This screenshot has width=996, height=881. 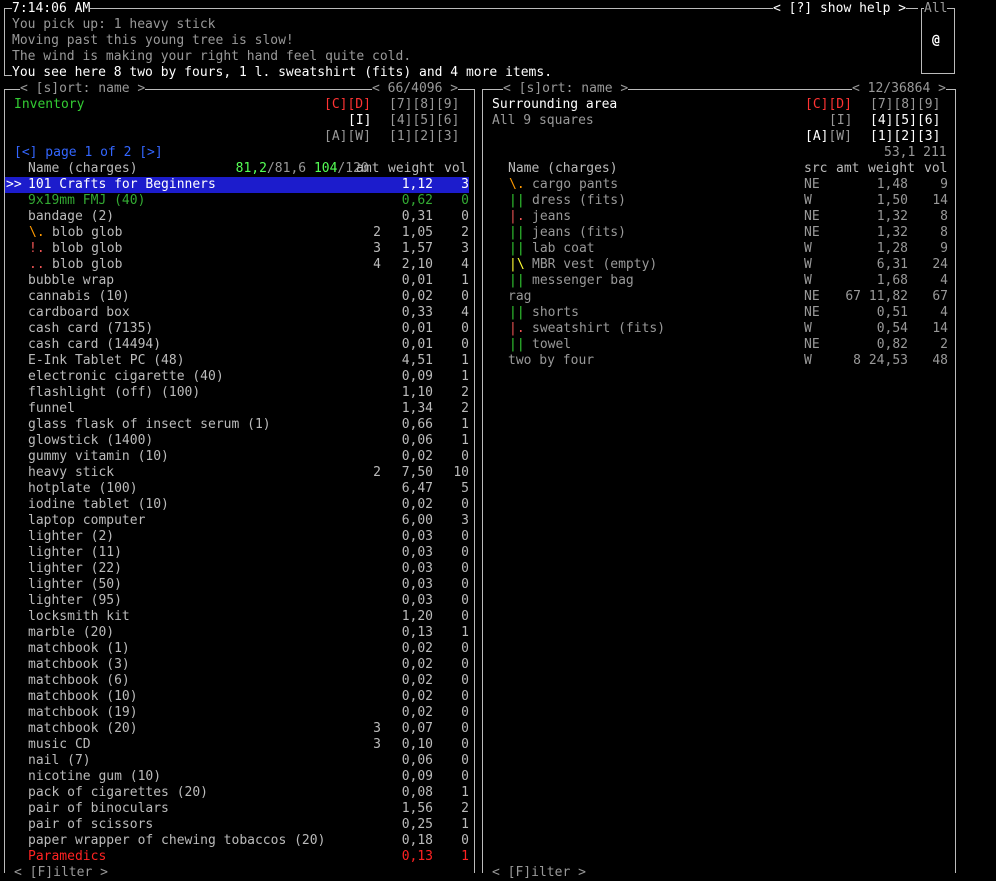 What do you see at coordinates (237, 313) in the screenshot?
I see `inventory-row: cardboard box 0,33 4` at bounding box center [237, 313].